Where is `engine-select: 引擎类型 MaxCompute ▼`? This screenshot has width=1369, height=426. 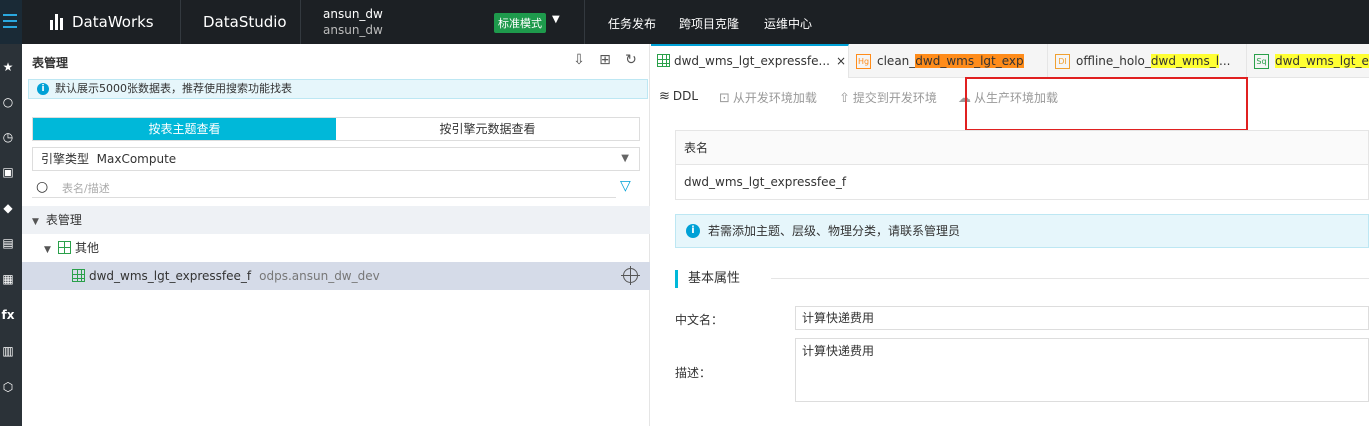
engine-select: 引擎类型 MaxCompute ▼ is located at coordinates (336, 159).